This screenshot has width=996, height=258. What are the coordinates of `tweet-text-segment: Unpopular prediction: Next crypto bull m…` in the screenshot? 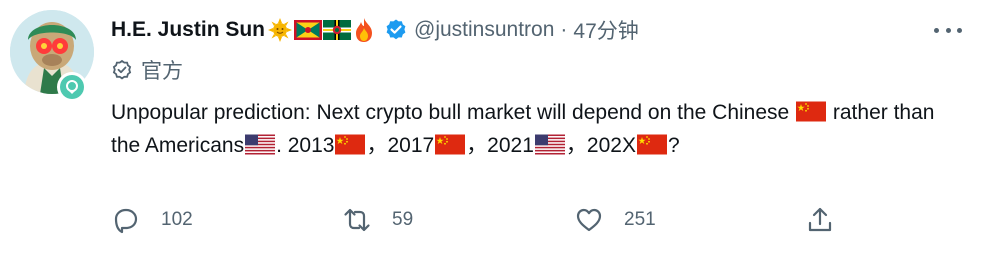 It's located at (453, 112).